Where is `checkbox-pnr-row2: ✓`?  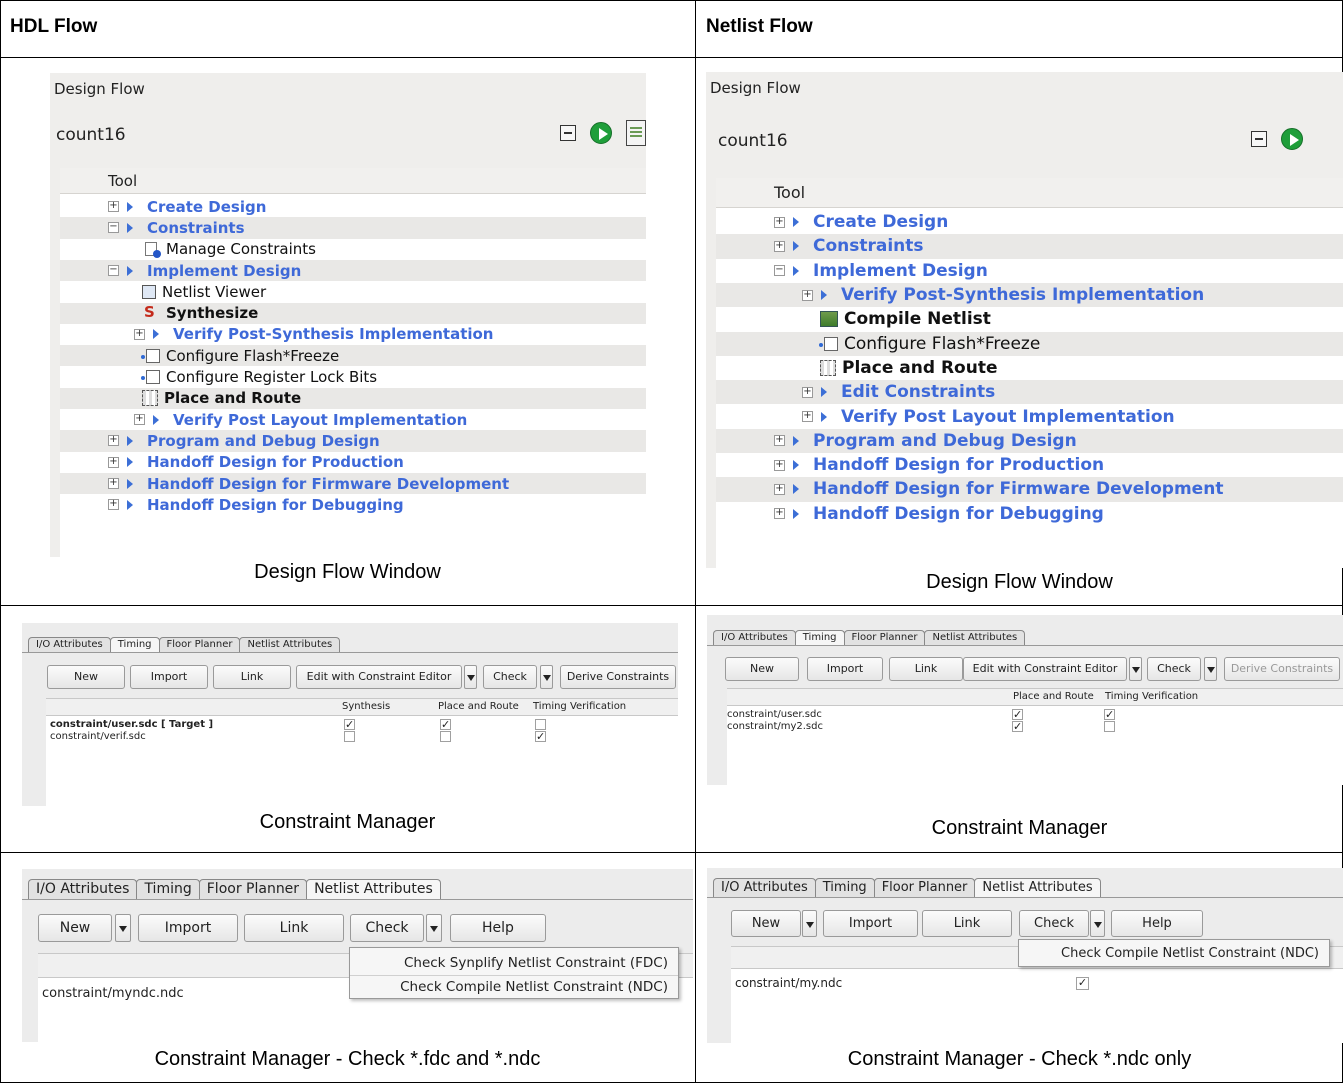 checkbox-pnr-row2: ✓ is located at coordinates (1017, 726).